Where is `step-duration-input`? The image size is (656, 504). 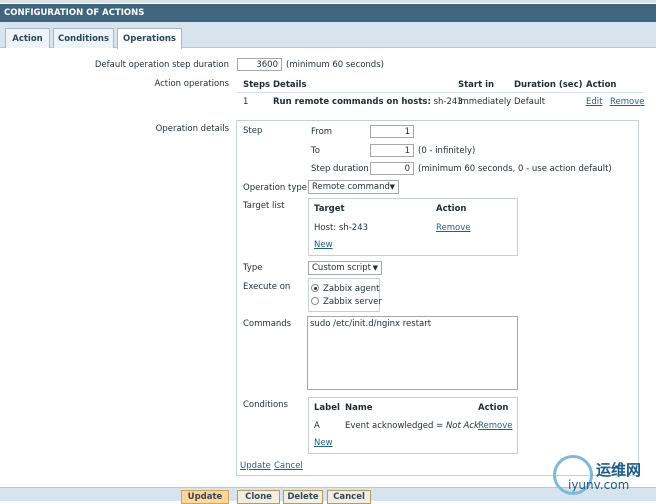 step-duration-input is located at coordinates (392, 168).